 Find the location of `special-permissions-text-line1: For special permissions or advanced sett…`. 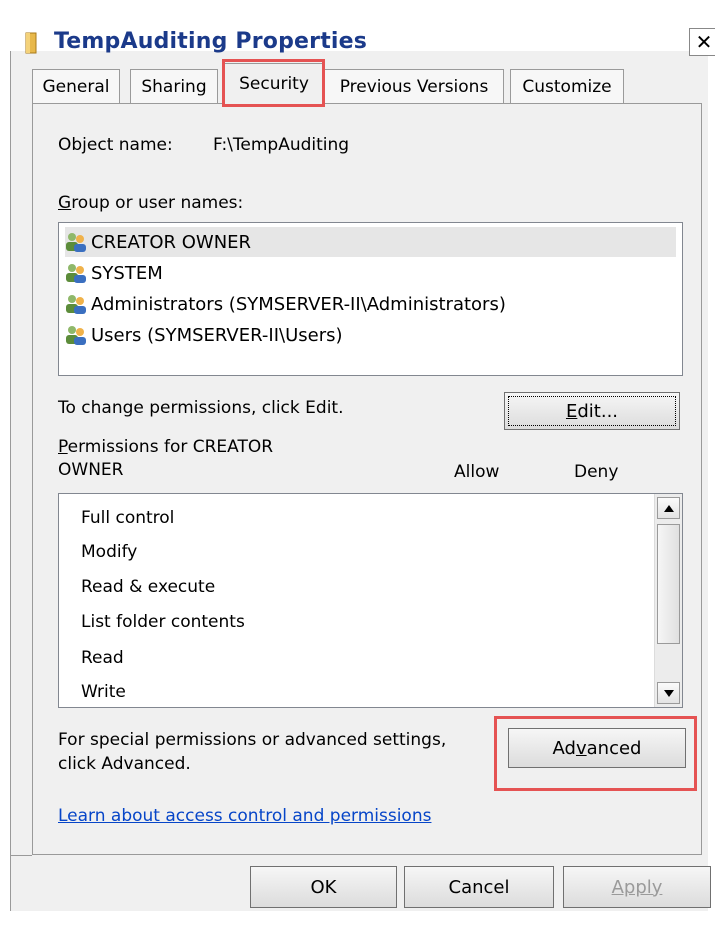

special-permissions-text-line1: For special permissions or advanced sett… is located at coordinates (252, 740).